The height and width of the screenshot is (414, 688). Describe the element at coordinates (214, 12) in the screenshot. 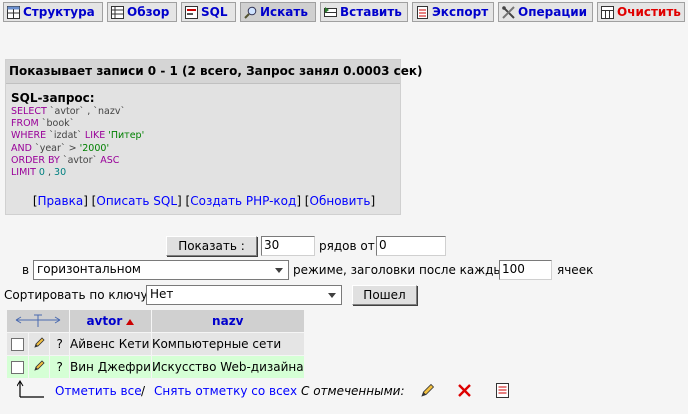

I see `tab-sql-label: SQL` at that location.